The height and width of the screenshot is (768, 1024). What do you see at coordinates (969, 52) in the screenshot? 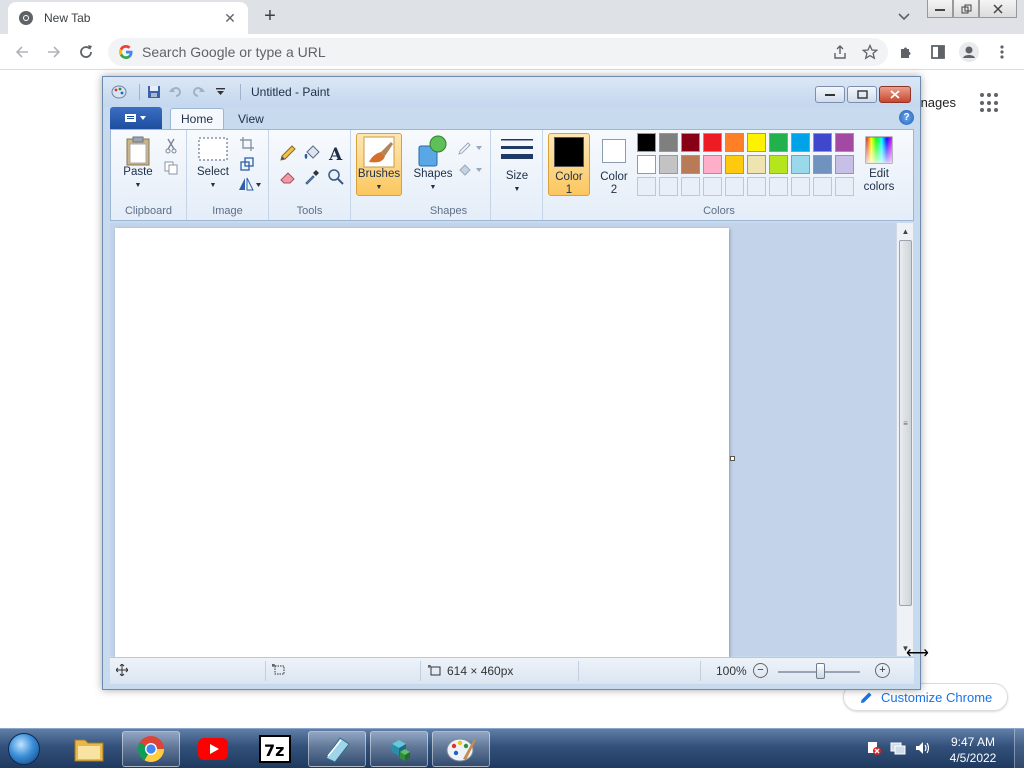
I see `profile-button` at bounding box center [969, 52].